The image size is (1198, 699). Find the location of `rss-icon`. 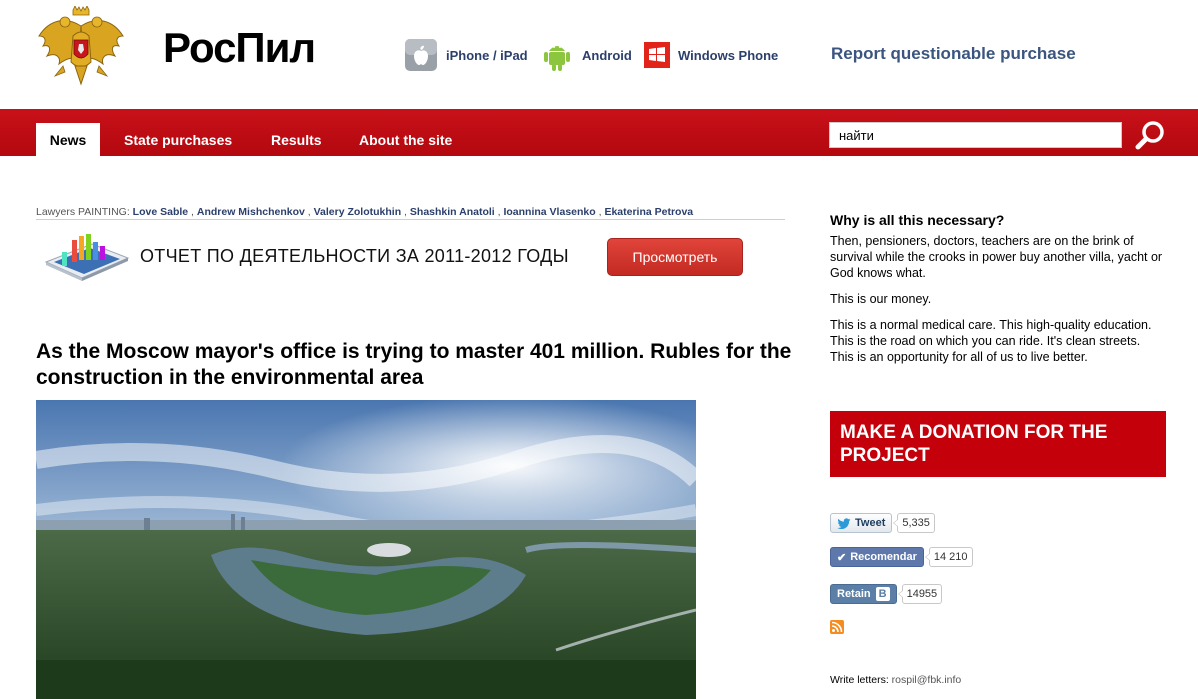

rss-icon is located at coordinates (837, 627).